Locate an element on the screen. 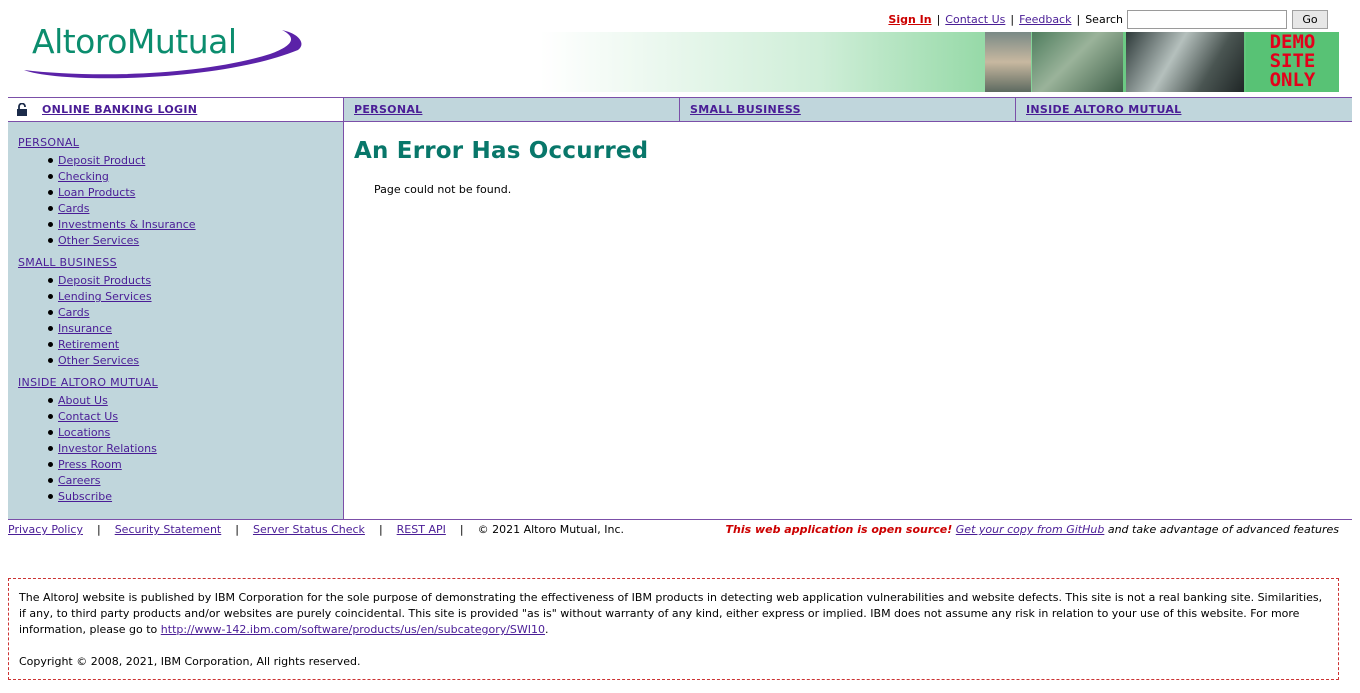 This screenshot has height=693, width=1360. feedback-link: Feedback is located at coordinates (1045, 19).